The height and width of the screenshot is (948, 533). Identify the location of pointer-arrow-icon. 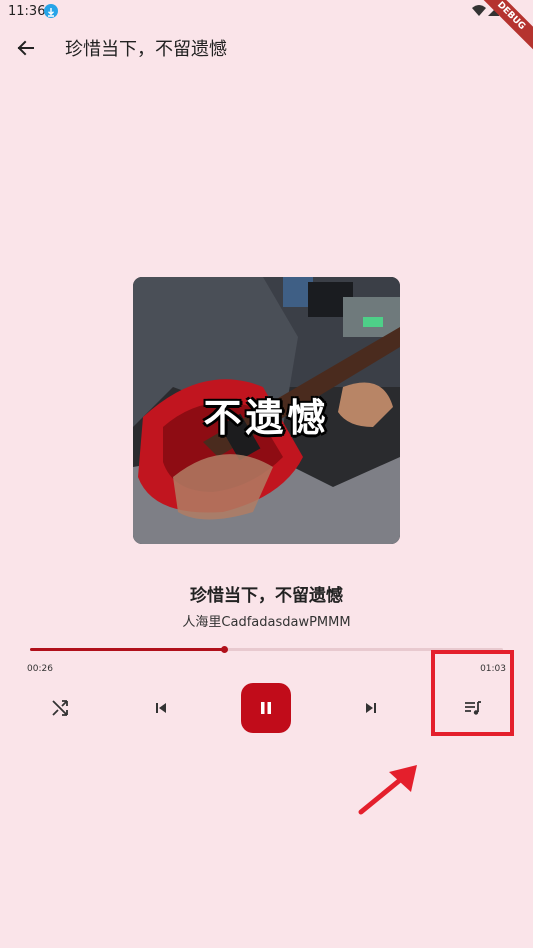
(387, 790).